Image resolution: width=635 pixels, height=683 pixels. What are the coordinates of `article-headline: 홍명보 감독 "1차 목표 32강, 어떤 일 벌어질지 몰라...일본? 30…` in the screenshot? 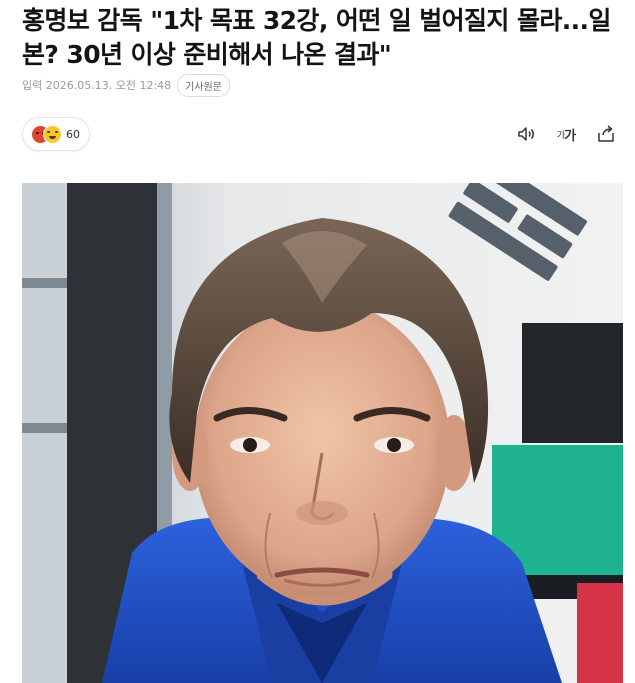 It's located at (316, 37).